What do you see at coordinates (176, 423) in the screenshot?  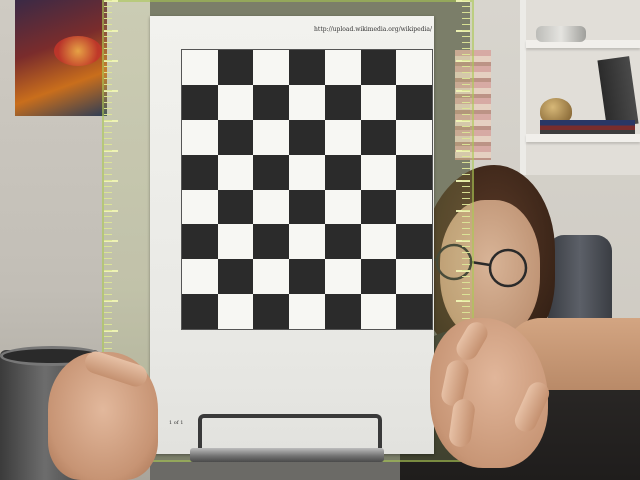 I see `page-number: 1 of 1` at bounding box center [176, 423].